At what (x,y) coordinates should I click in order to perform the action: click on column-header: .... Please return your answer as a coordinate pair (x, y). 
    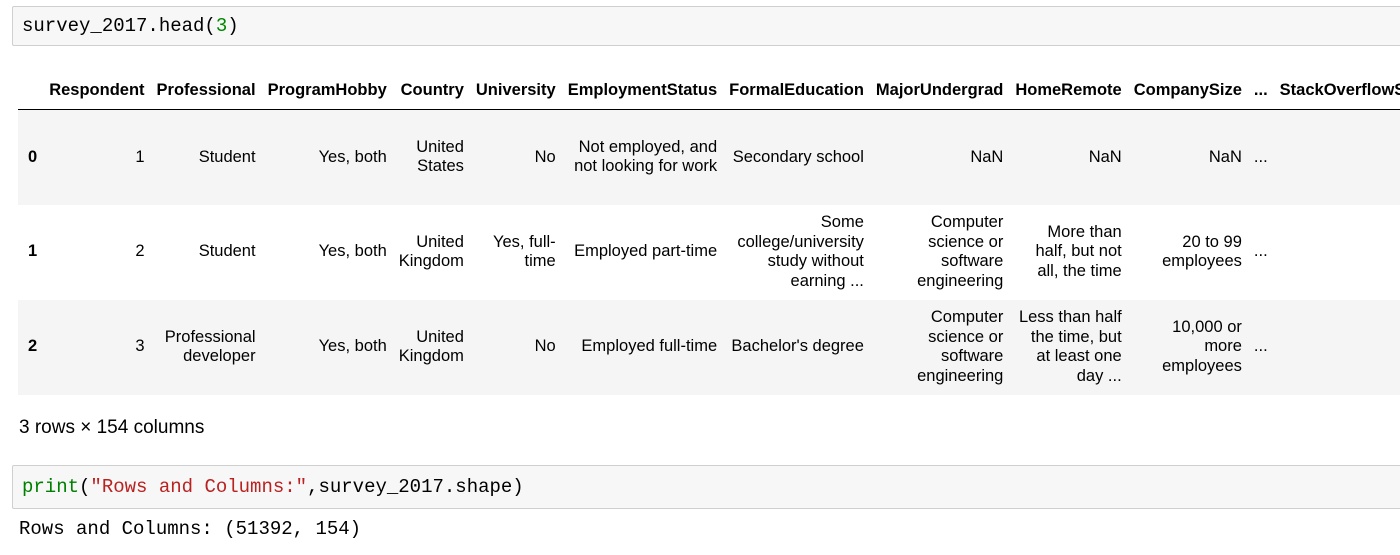
    Looking at the image, I should click on (1260, 91).